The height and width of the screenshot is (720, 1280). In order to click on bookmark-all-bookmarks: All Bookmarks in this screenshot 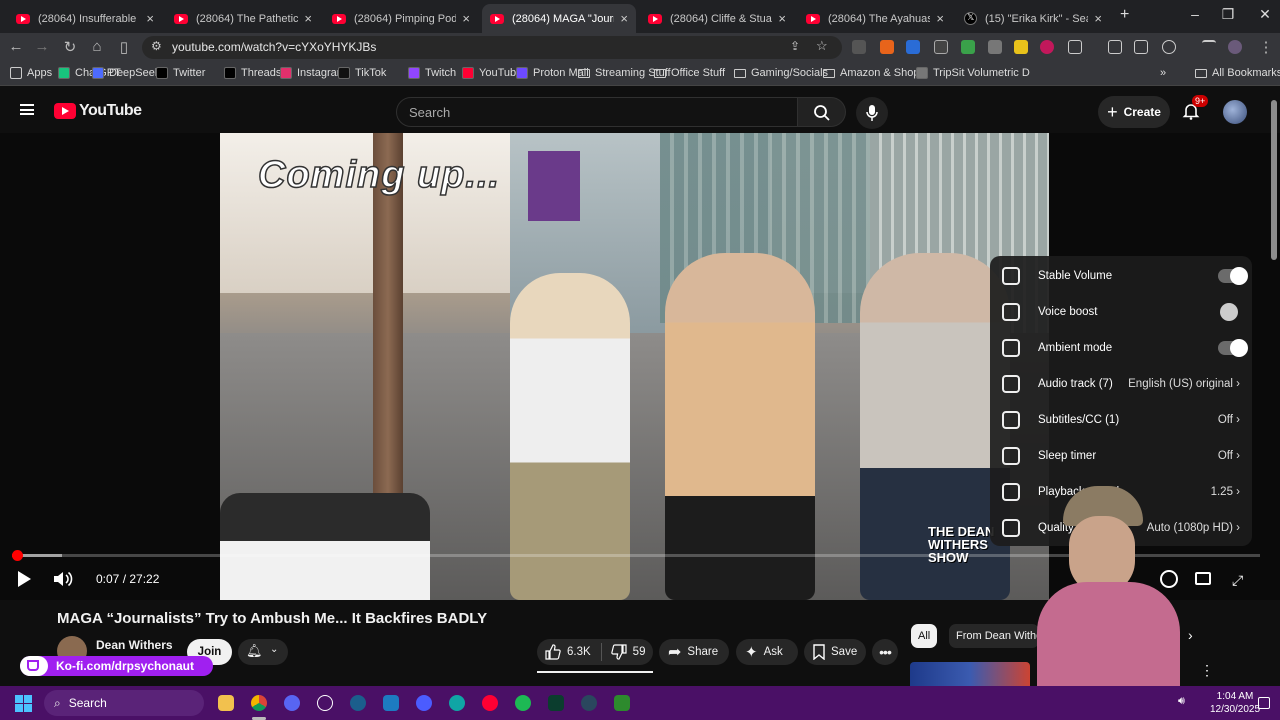, I will do `click(1237, 73)`.